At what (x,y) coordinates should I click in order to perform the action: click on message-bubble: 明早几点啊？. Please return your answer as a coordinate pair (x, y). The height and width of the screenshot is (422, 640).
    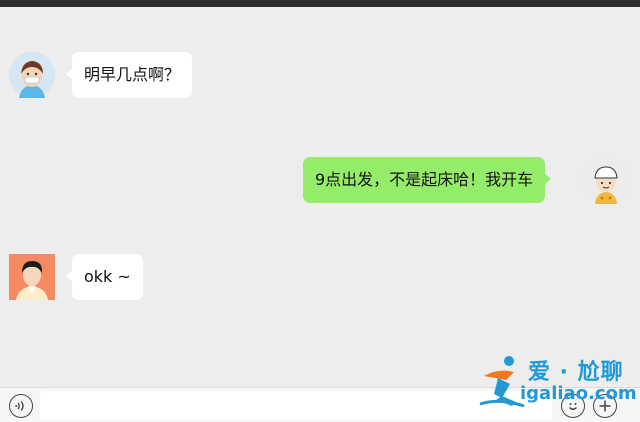
    Looking at the image, I should click on (129, 75).